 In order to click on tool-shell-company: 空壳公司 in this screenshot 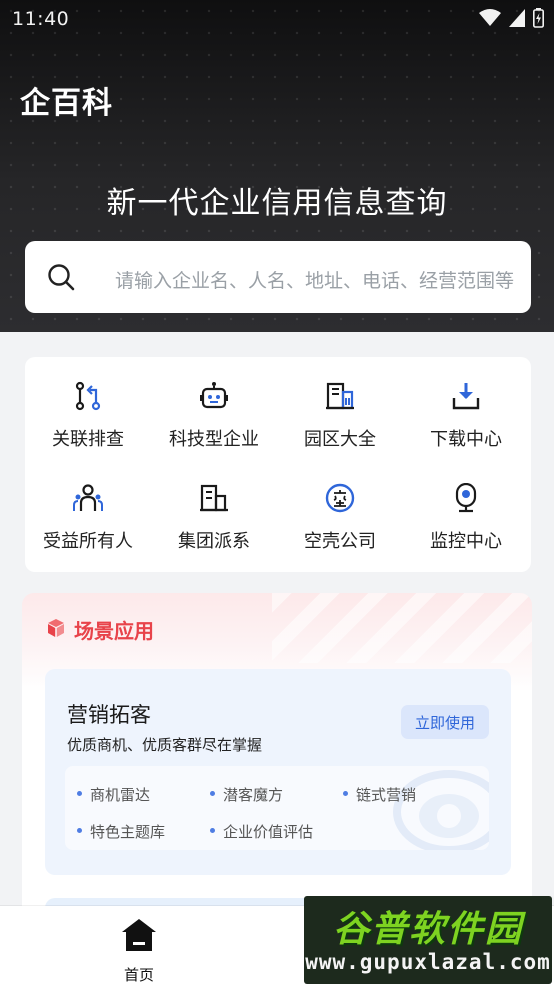, I will do `click(340, 505)`.